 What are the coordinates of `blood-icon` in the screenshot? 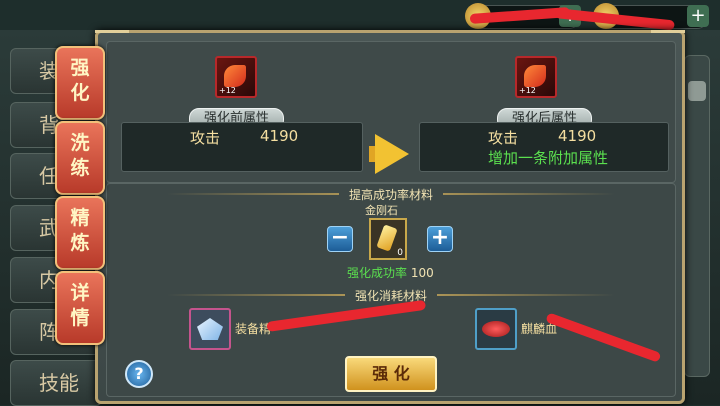 It's located at (496, 329).